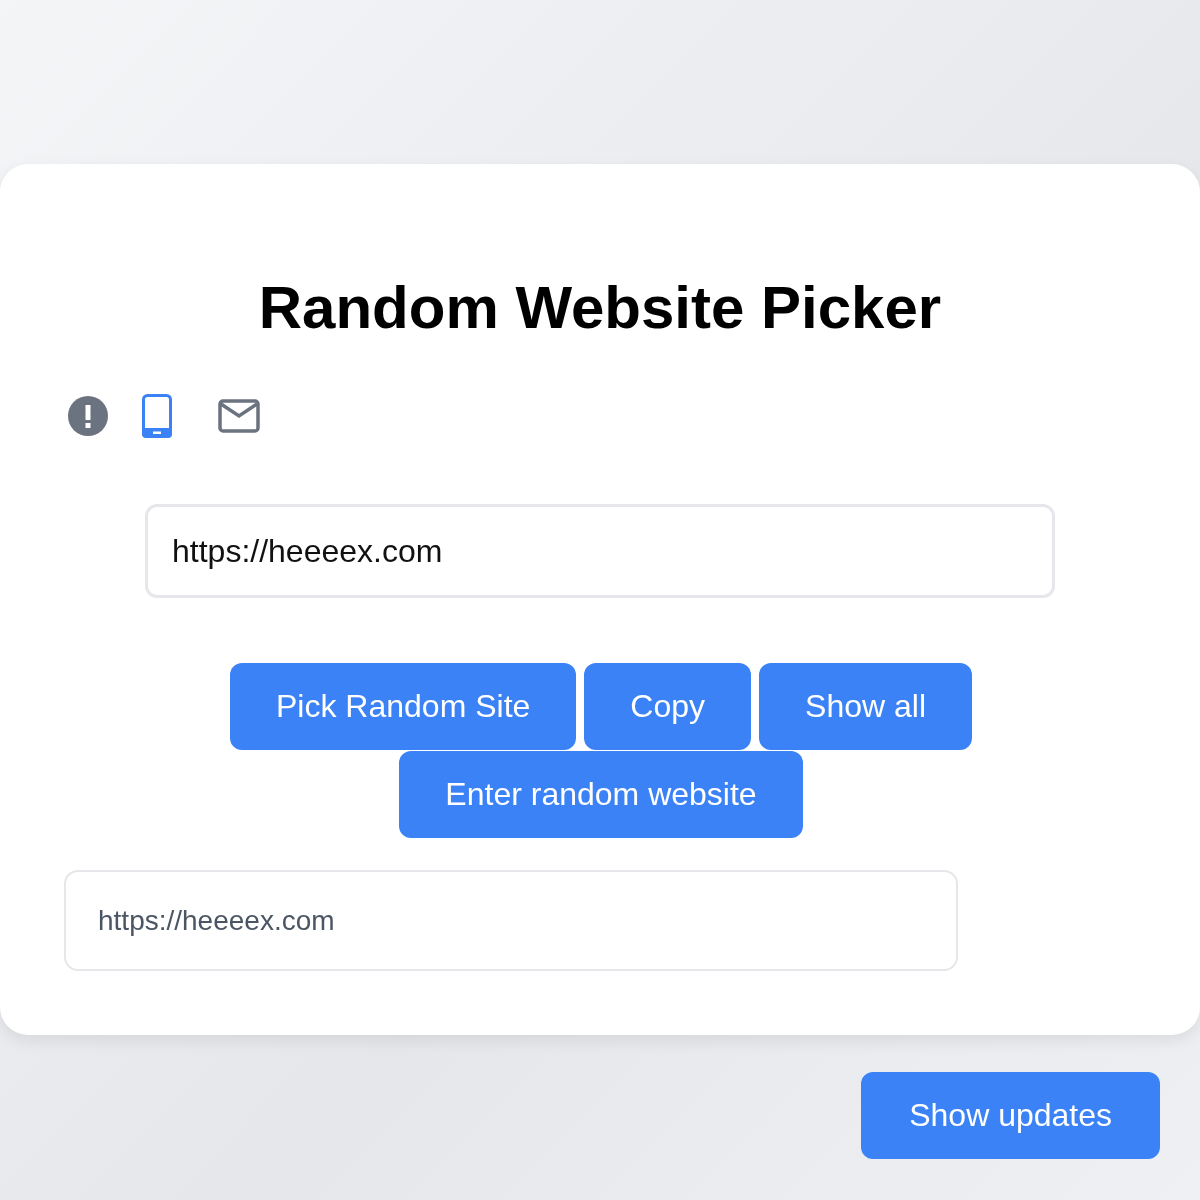 The image size is (1200, 1200). Describe the element at coordinates (511, 920) in the screenshot. I see `result-field: https://heeeex.com` at that location.